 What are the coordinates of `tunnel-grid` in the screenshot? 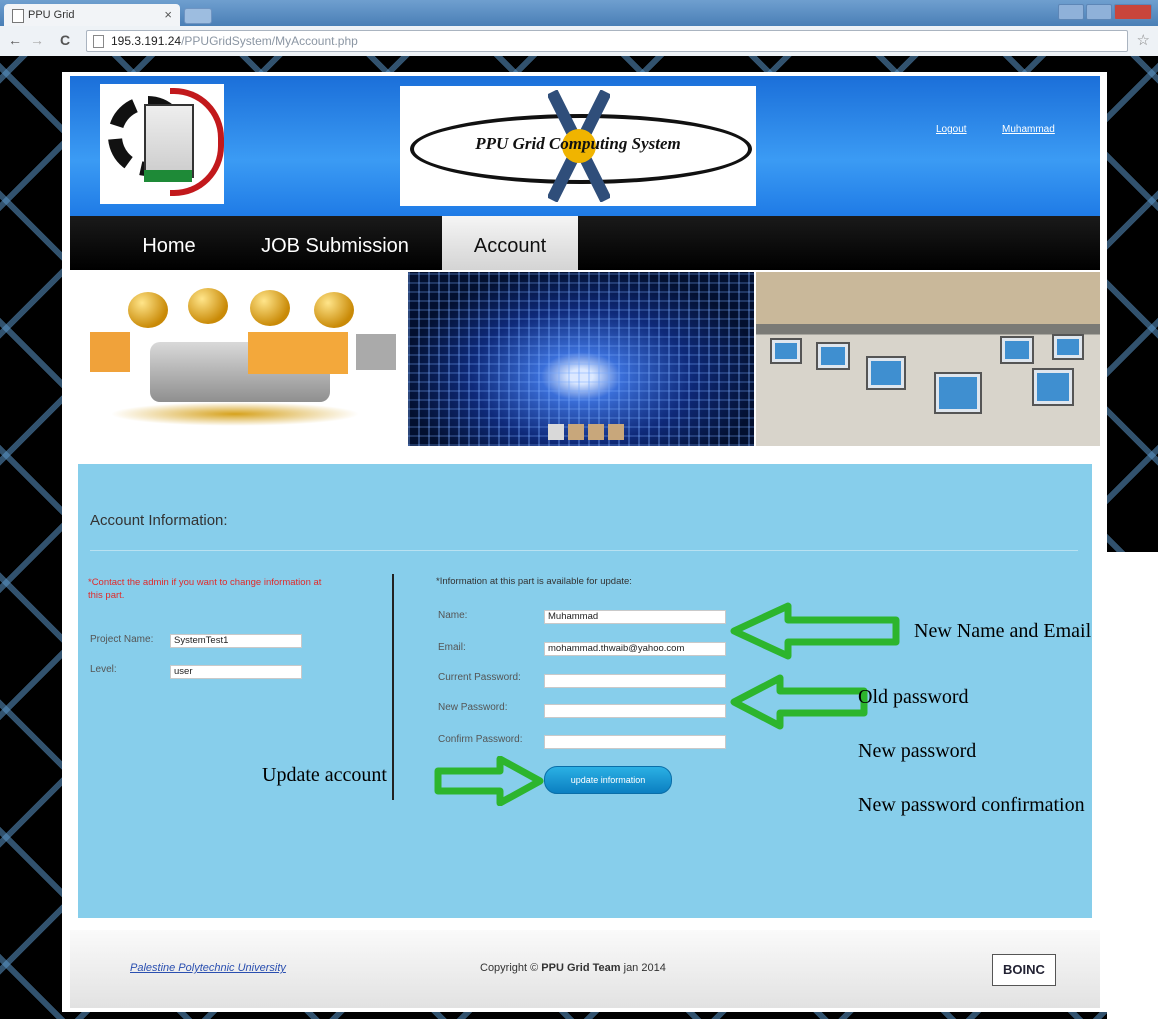 It's located at (581, 359).